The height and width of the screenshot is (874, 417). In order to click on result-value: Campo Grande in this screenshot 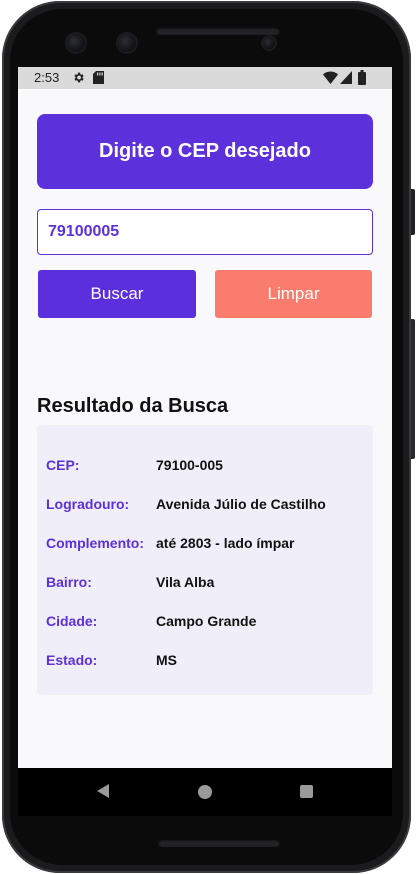, I will do `click(206, 621)`.